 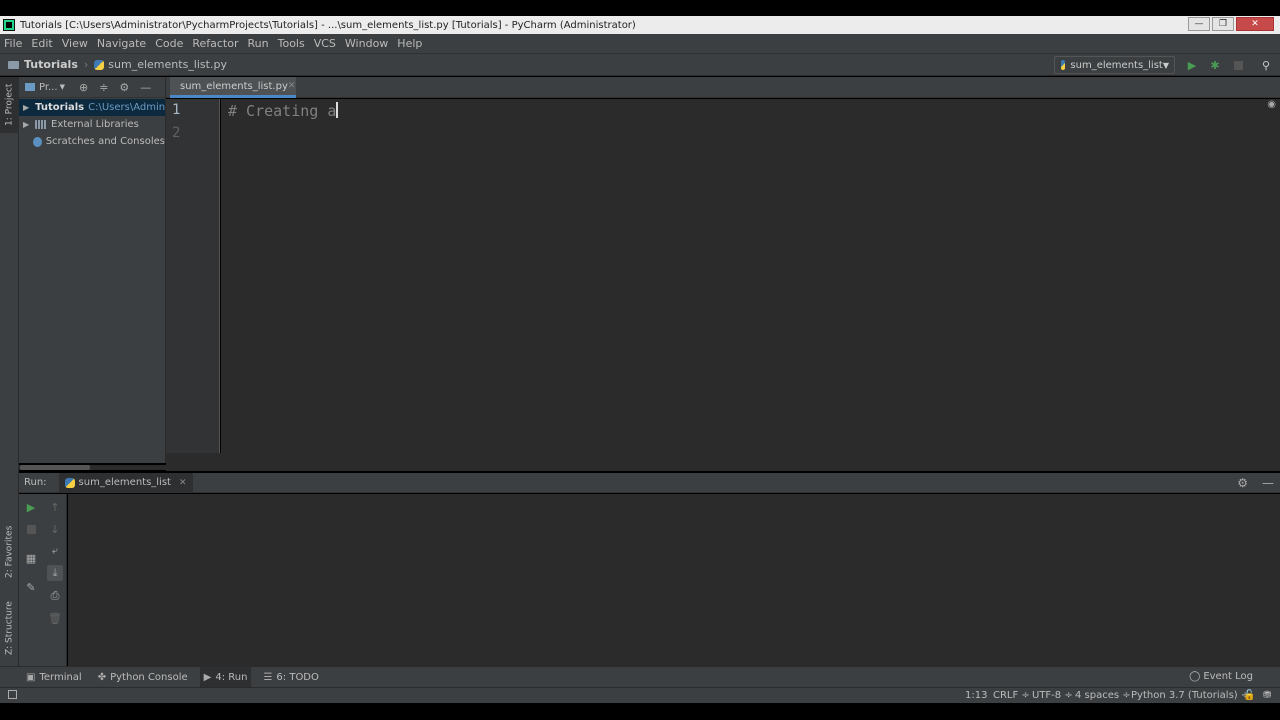 What do you see at coordinates (233, 87) in the screenshot?
I see `editor-tab-sum-elements-list: sum_elements_list.py ✕` at bounding box center [233, 87].